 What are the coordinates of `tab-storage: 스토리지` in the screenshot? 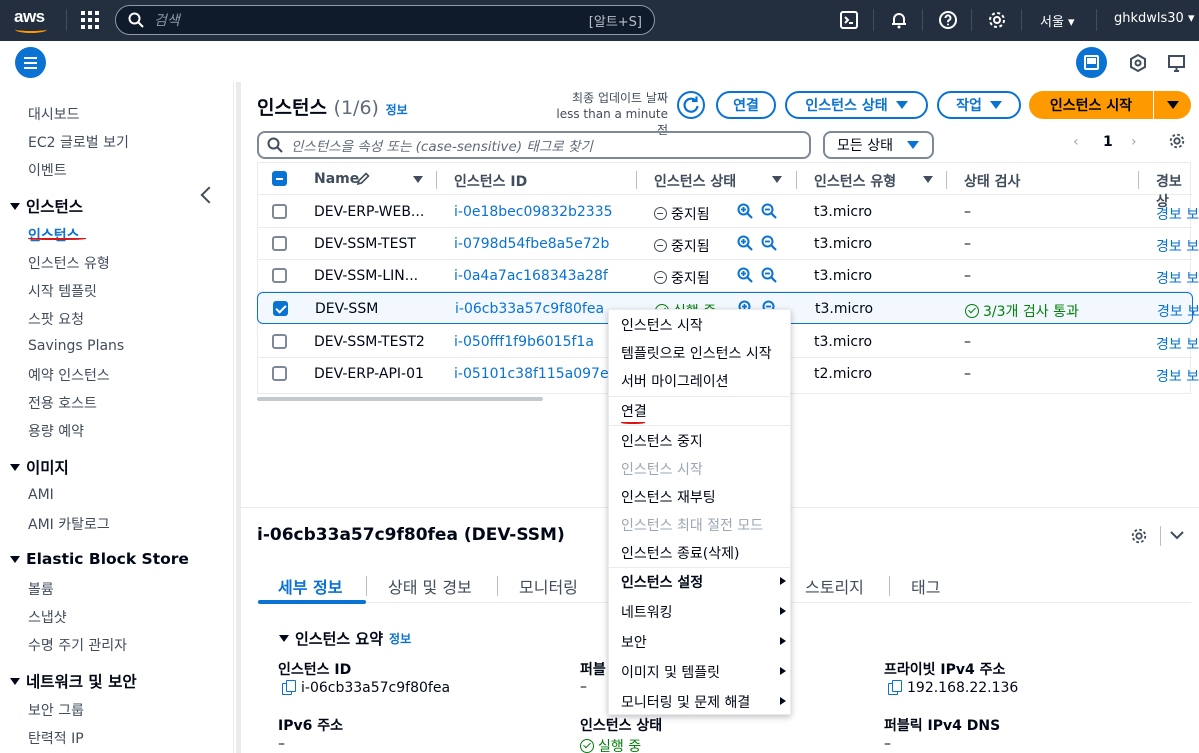 It's located at (834, 586).